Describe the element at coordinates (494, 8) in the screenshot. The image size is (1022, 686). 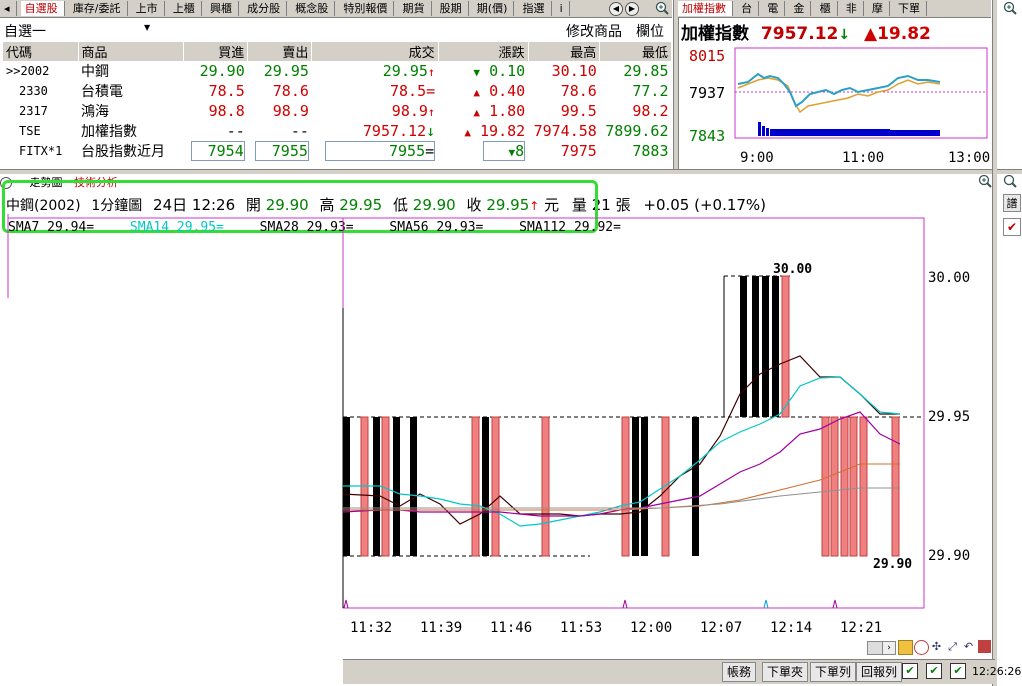
I see `tab-futures-price: 期(價)` at that location.